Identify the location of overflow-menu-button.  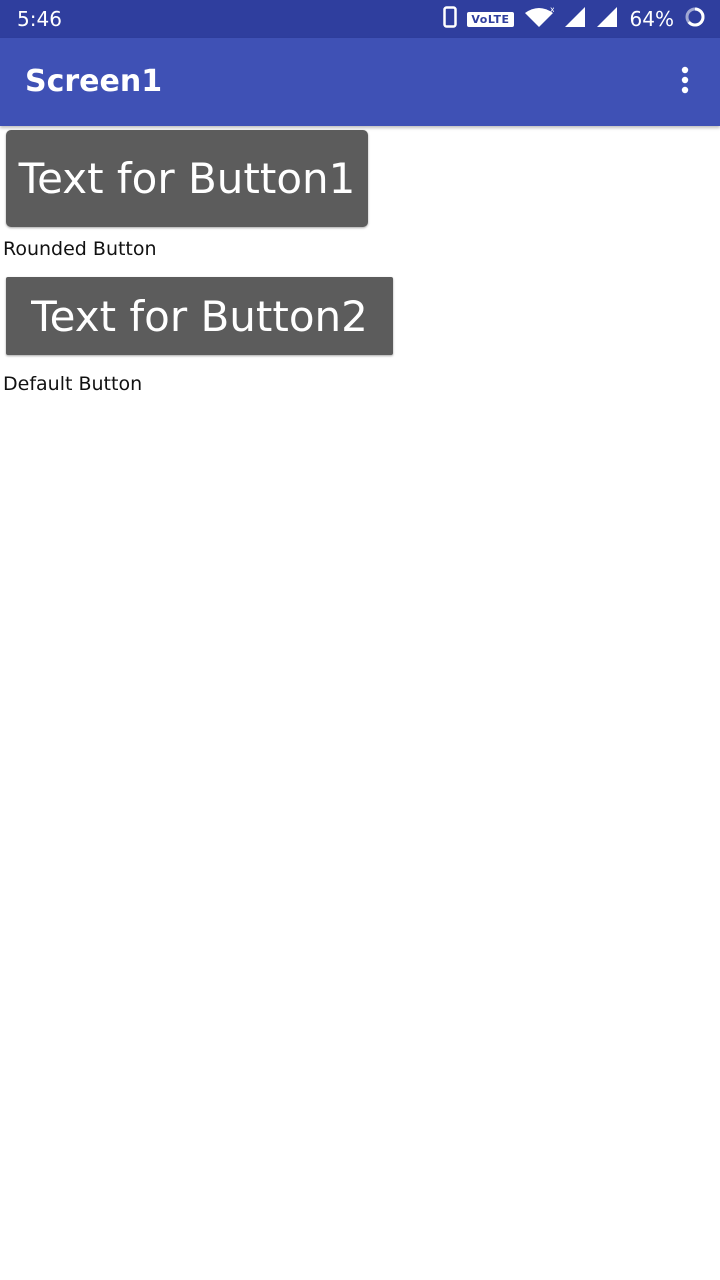
(685, 82).